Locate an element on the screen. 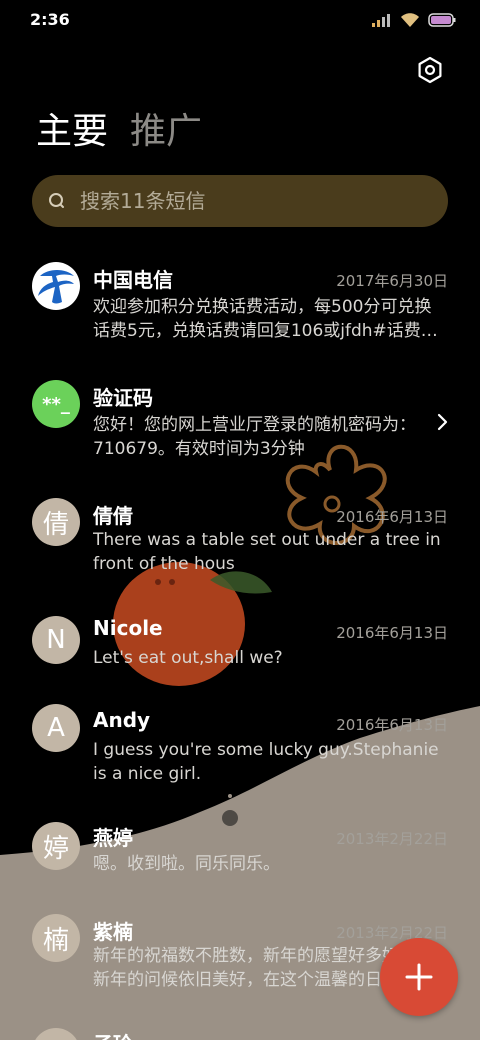 Image resolution: width=480 pixels, height=1040 pixels. avatar-text: 倩 is located at coordinates (55, 524).